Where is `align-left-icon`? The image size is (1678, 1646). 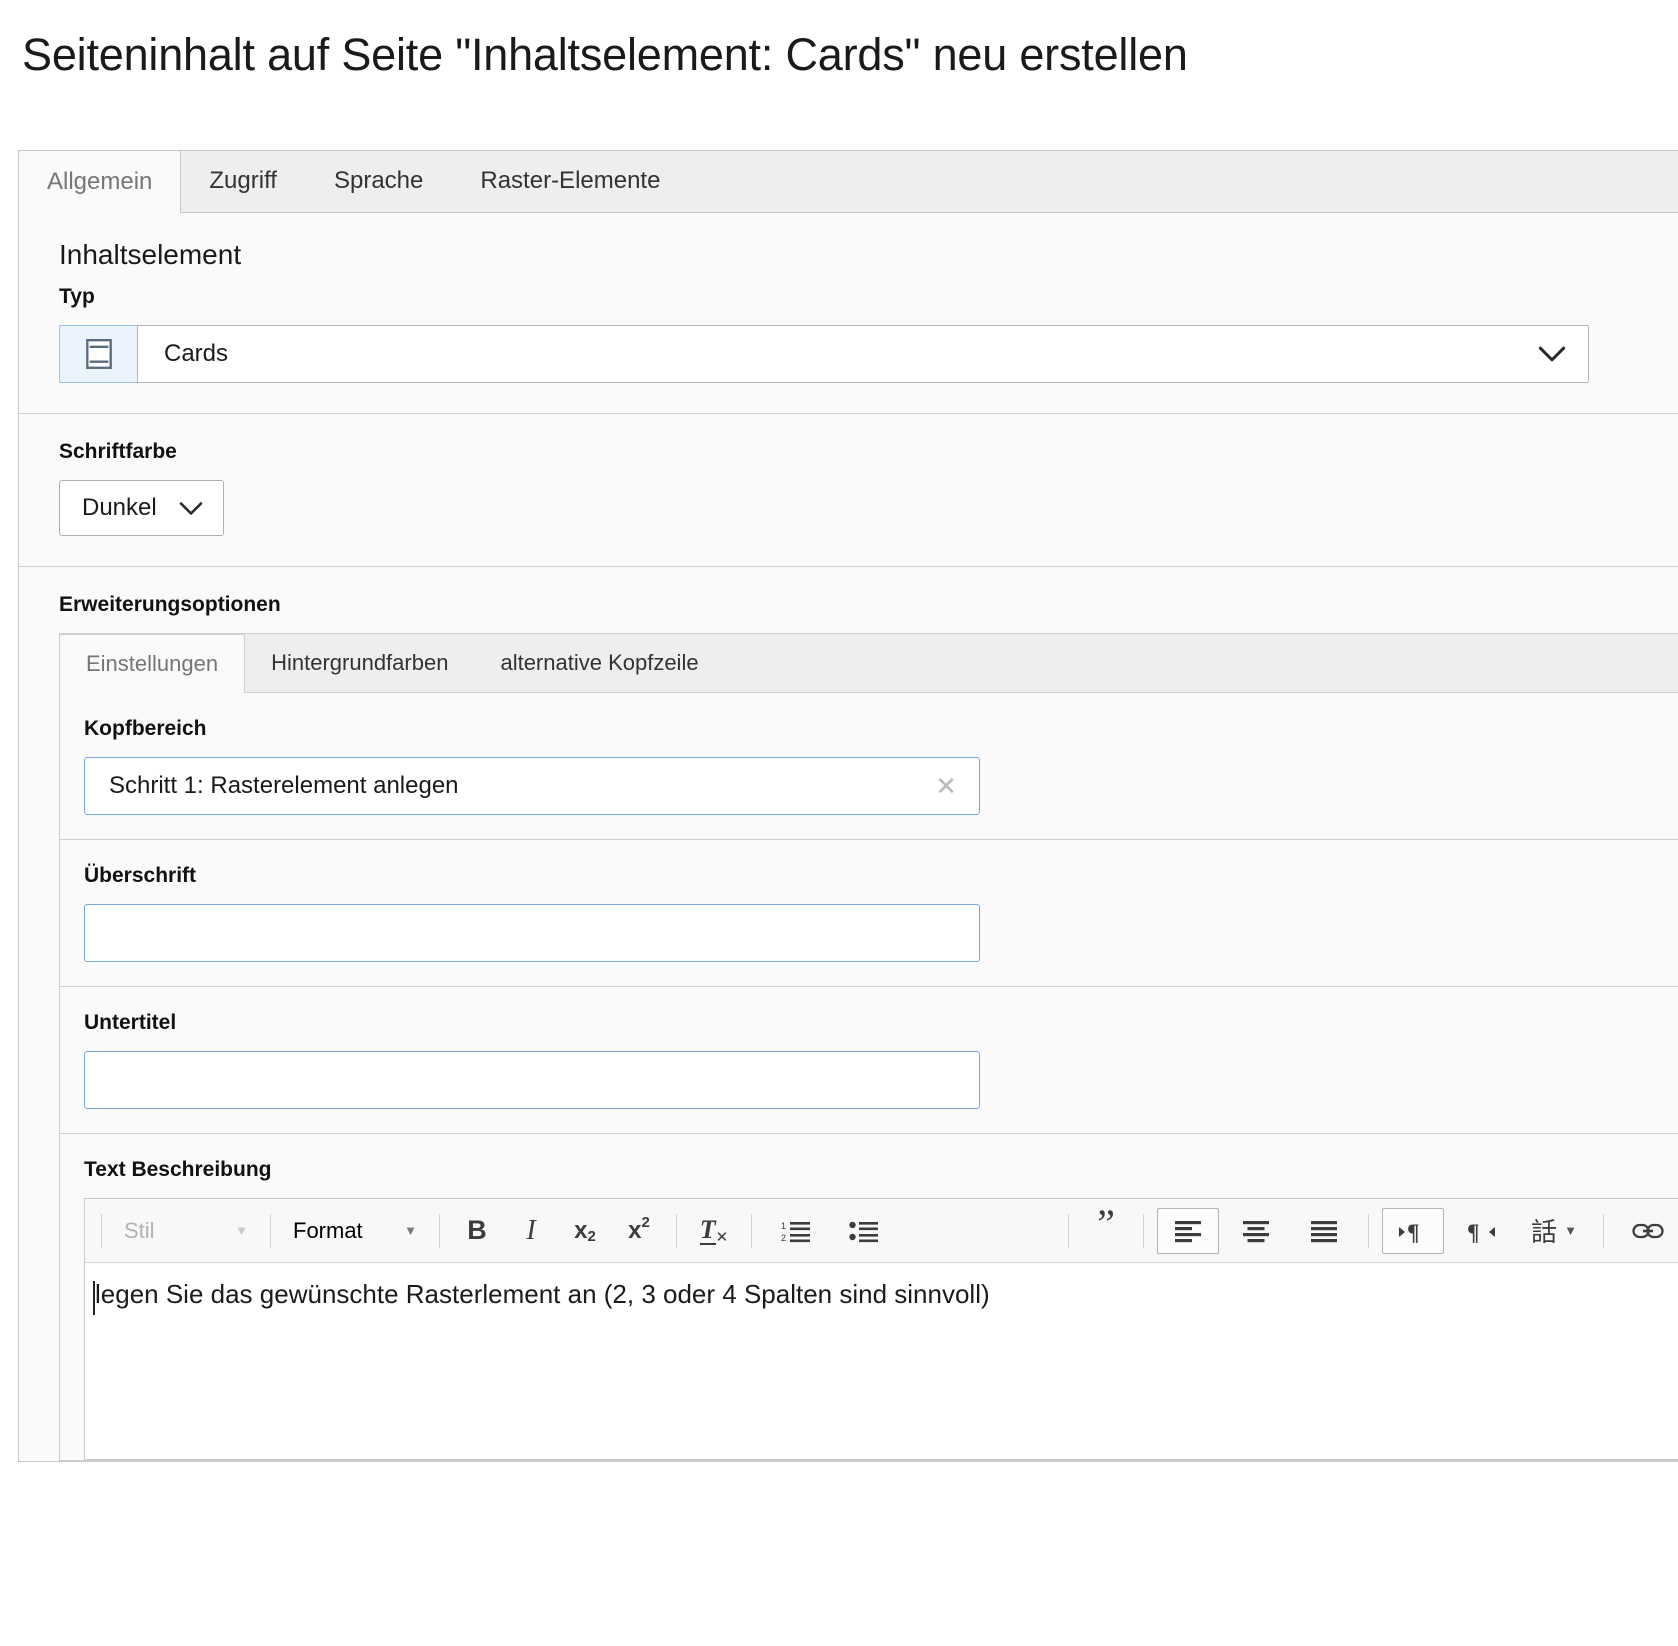
align-left-icon is located at coordinates (1188, 1230).